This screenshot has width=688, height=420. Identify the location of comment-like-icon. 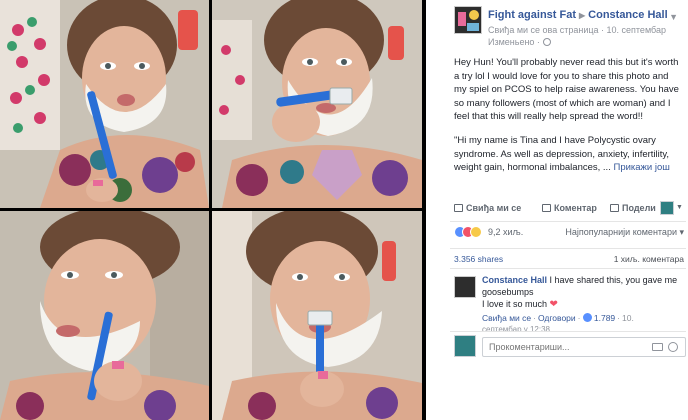
(587, 317).